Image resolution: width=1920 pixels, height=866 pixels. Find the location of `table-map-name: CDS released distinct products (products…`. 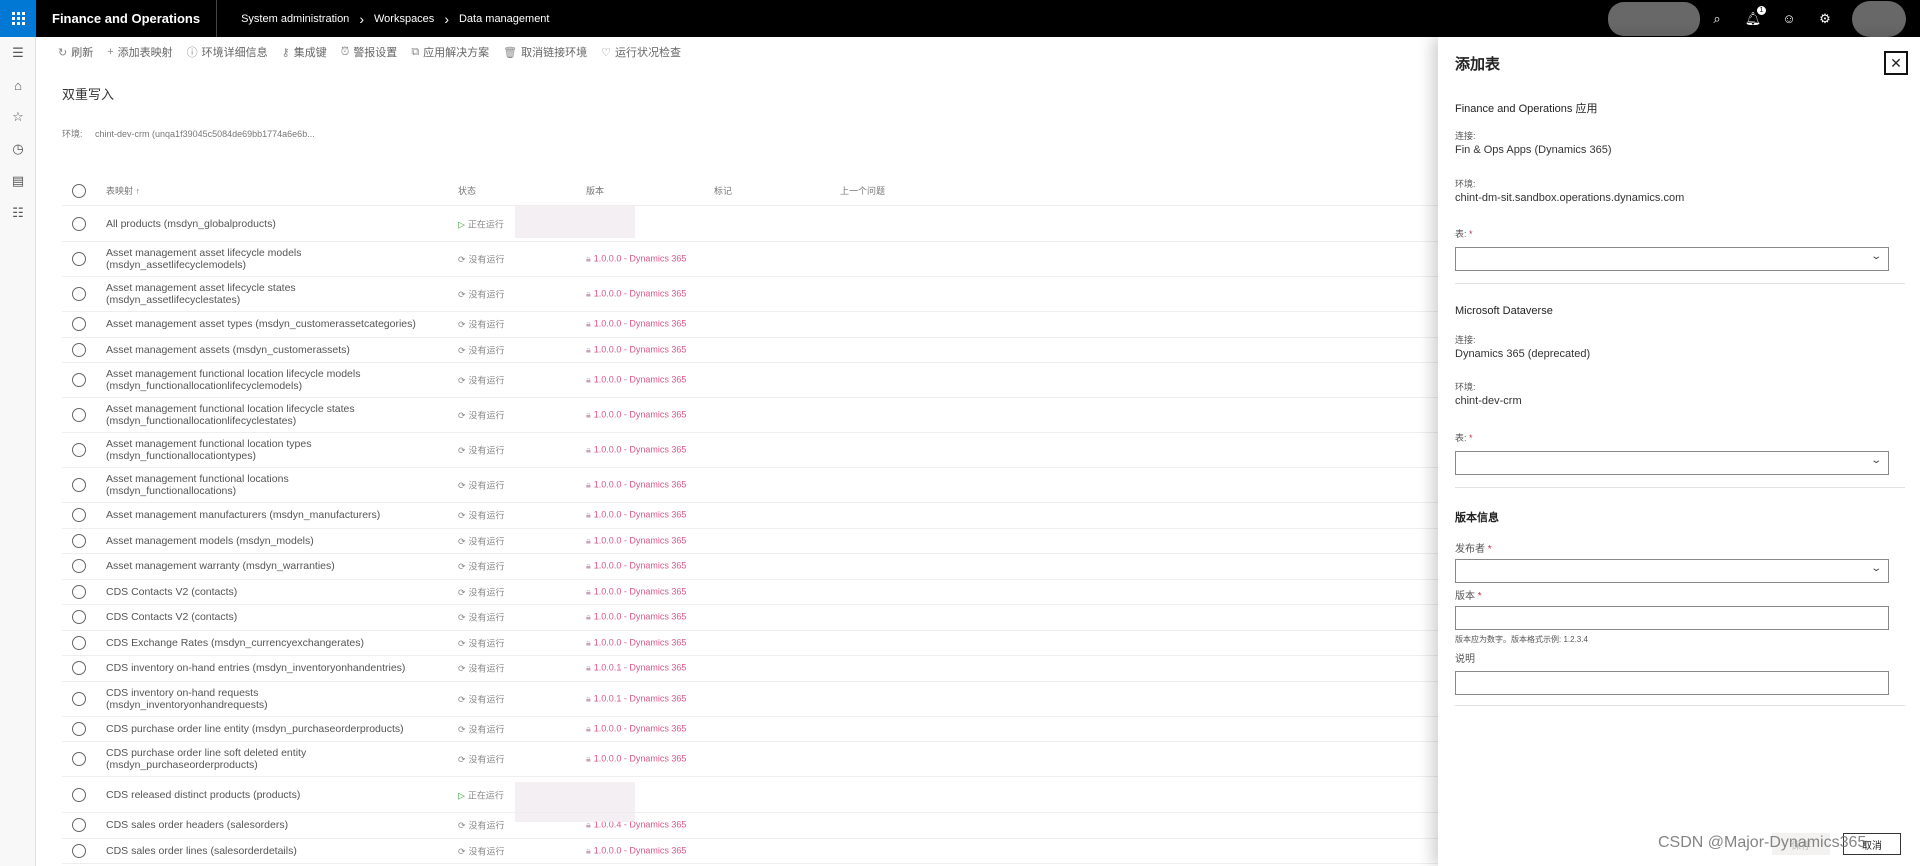

table-map-name: CDS released distinct products (products… is located at coordinates (203, 795).